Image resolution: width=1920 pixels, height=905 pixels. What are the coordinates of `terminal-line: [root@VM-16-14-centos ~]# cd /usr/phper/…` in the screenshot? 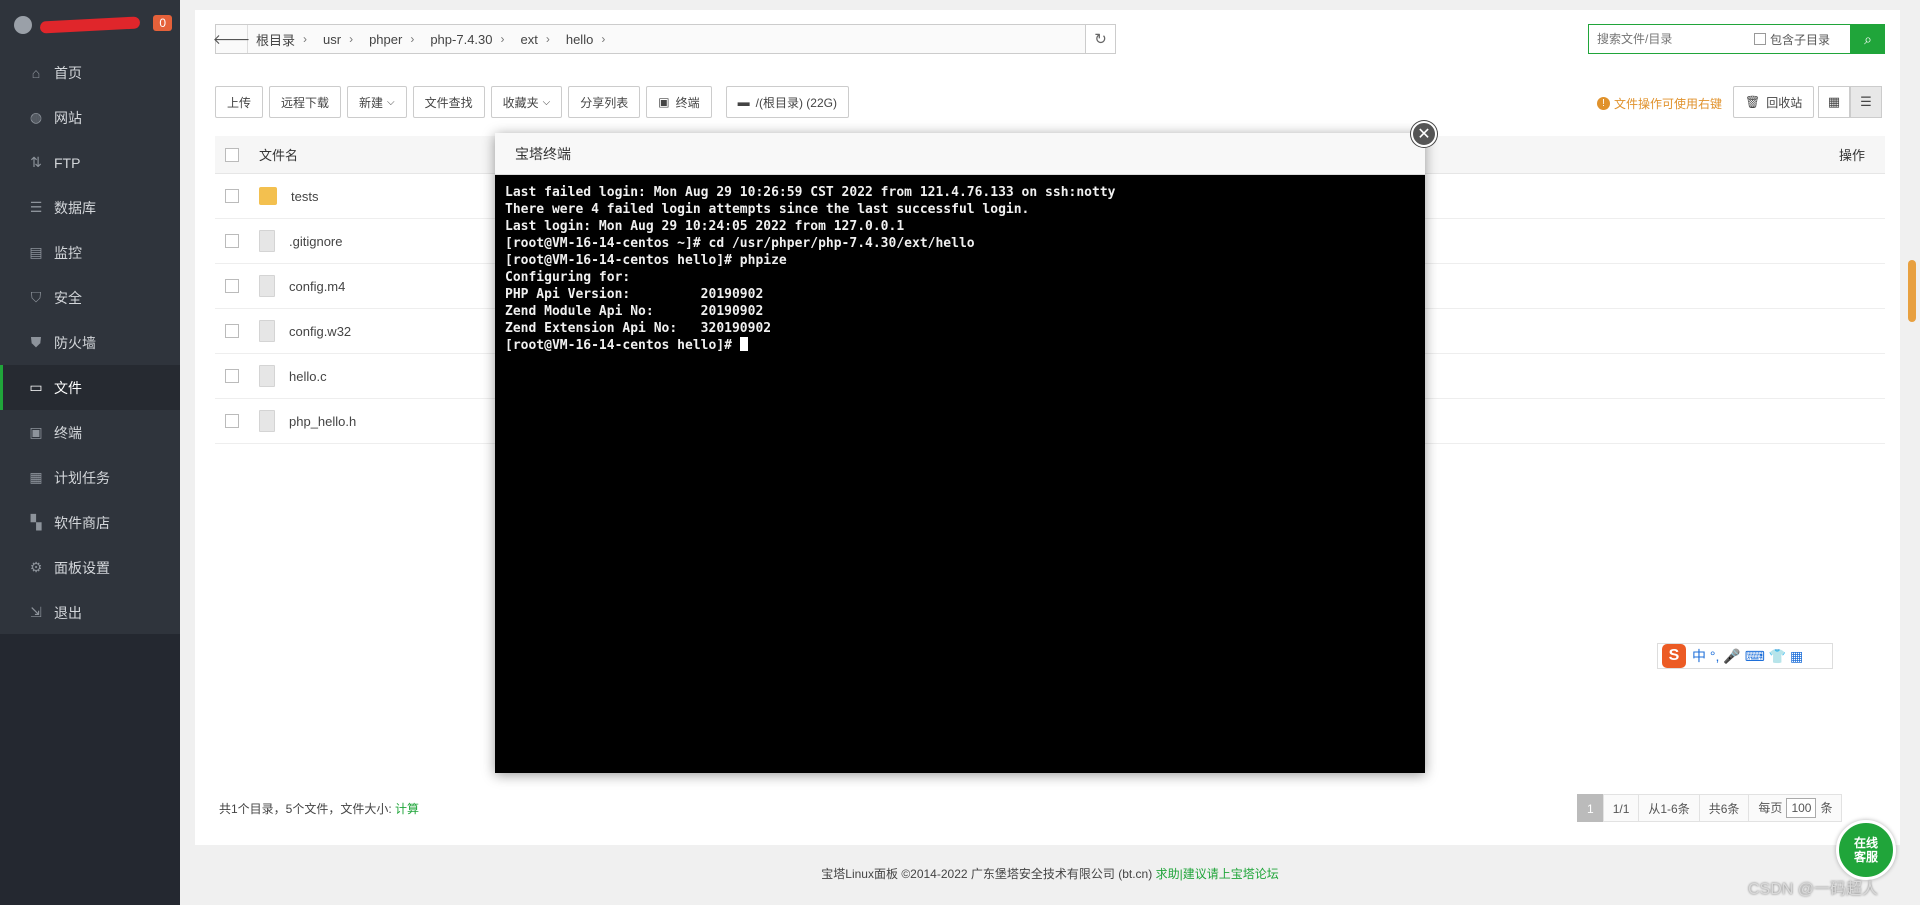 It's located at (740, 243).